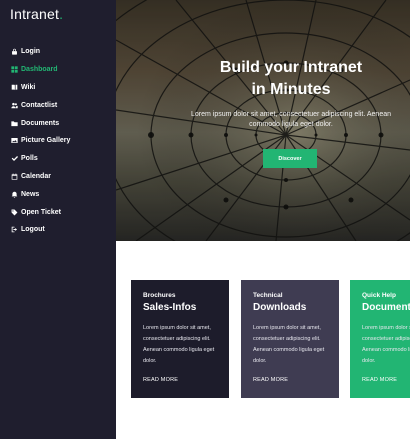  Describe the element at coordinates (58, 177) in the screenshot. I see `sidebar-item-calendar: Calendar` at that location.